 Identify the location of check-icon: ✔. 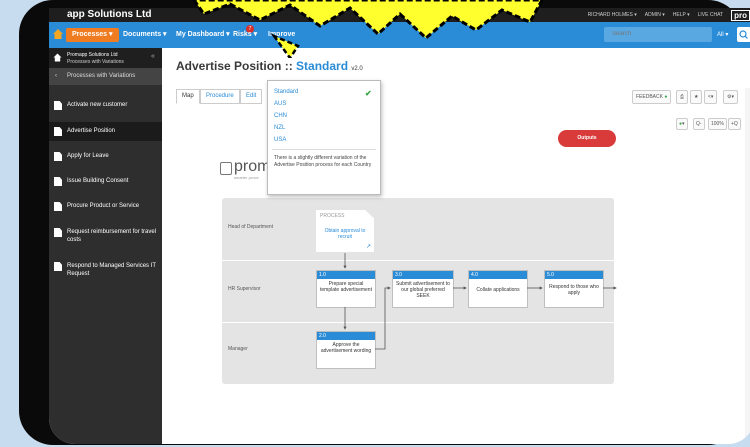
(368, 93).